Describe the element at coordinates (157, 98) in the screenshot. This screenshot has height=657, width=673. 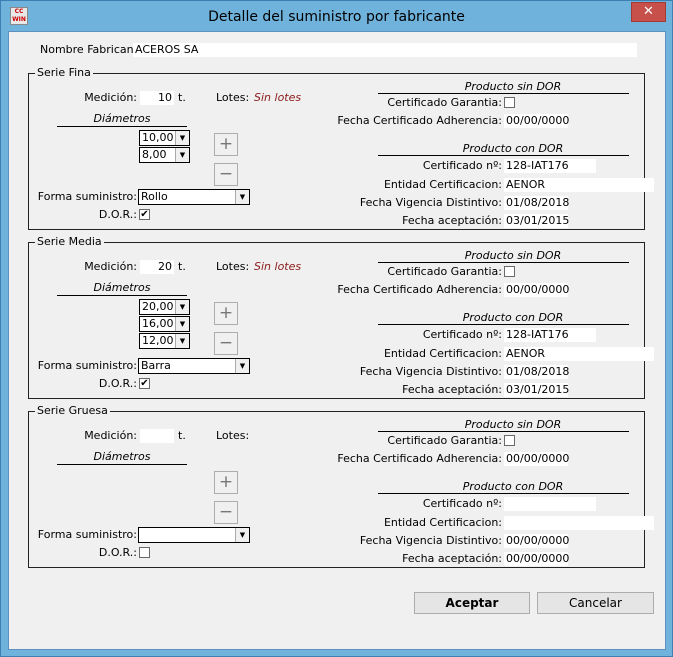
I see `medicion-field: 10` at that location.